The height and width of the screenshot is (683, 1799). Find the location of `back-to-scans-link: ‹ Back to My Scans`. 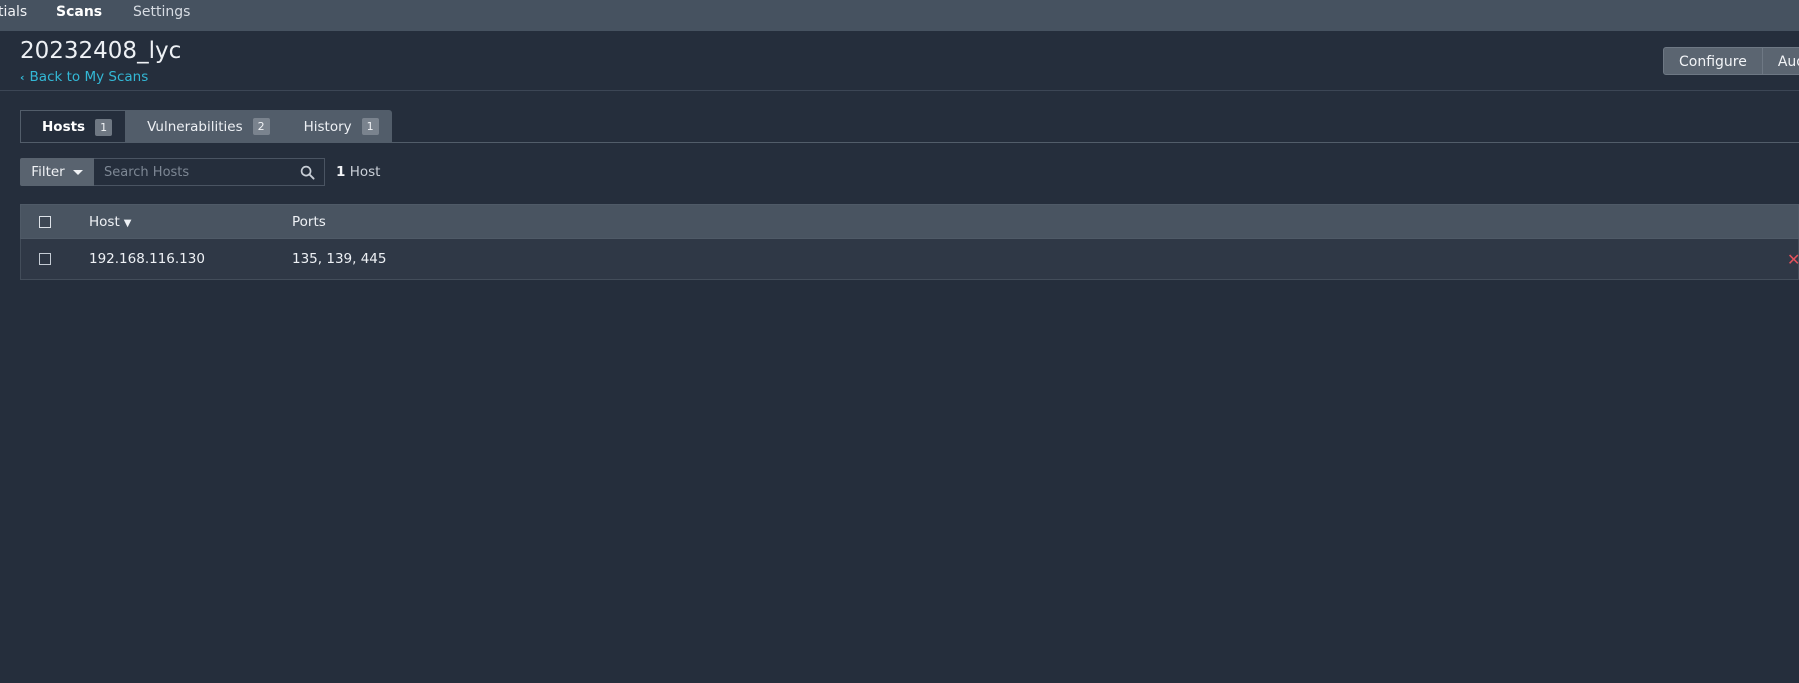

back-to-scans-link: ‹ Back to My Scans is located at coordinates (84, 77).